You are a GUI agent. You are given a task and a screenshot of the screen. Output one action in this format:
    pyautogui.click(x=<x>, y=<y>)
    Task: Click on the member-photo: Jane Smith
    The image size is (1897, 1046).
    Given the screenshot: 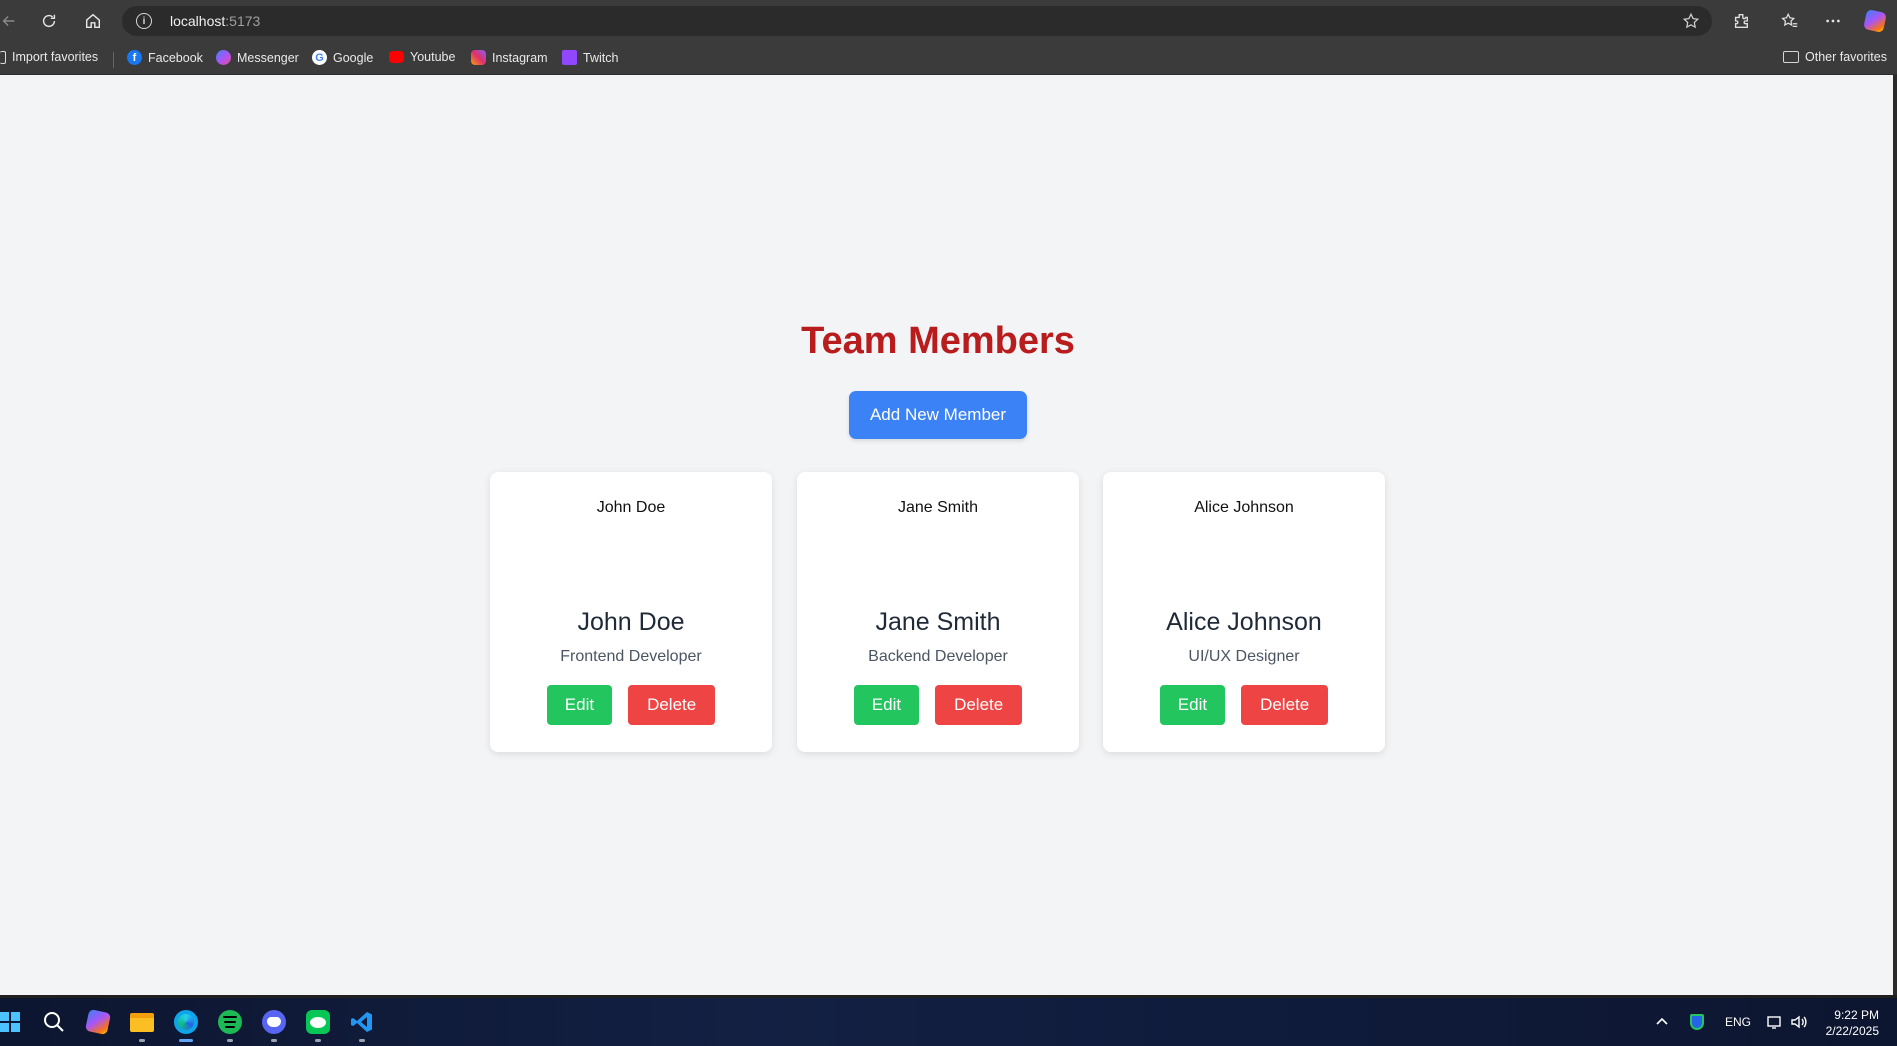 What is the action you would take?
    pyautogui.click(x=938, y=546)
    